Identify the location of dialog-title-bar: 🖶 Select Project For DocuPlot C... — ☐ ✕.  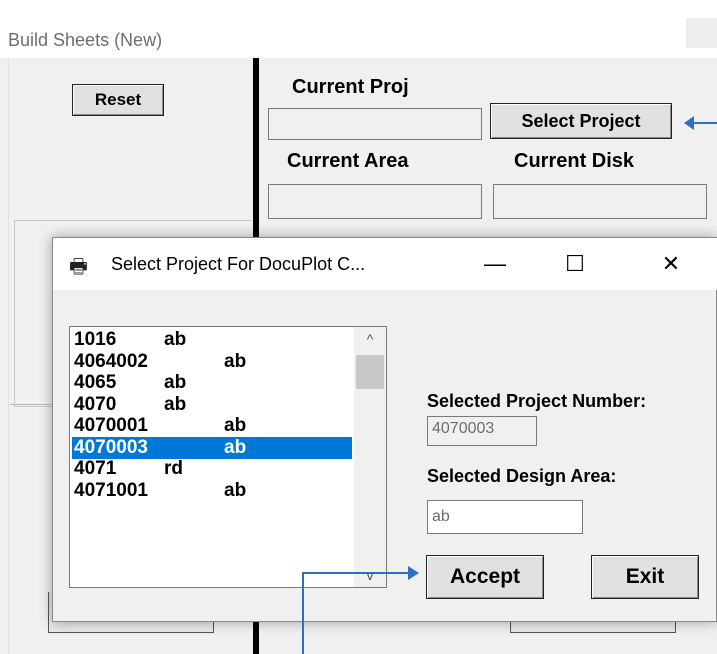
(385, 264).